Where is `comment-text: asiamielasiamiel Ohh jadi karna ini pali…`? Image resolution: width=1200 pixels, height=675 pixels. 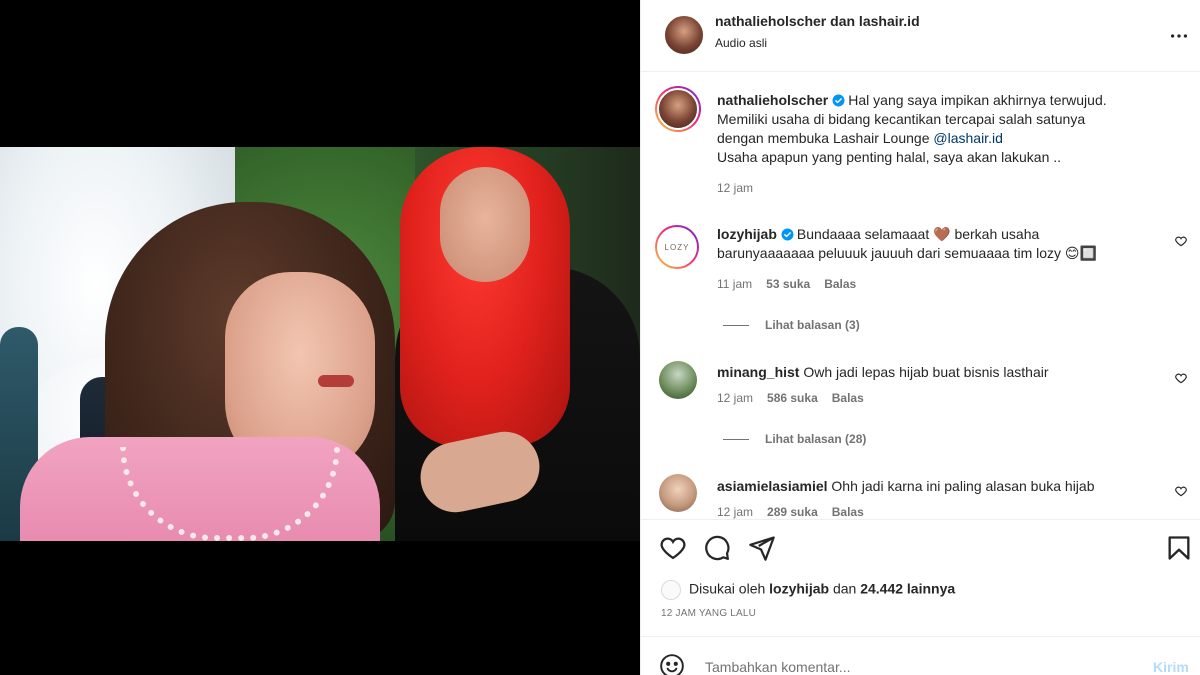
comment-text: asiamielasiamiel Ohh jadi karna ini pali… is located at coordinates (906, 486).